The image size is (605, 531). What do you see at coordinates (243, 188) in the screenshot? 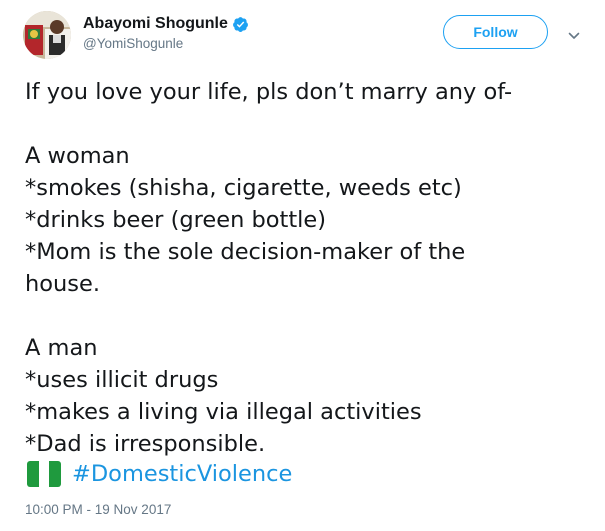
I see `tweet-text-line: *smokes (shisha, cigarette, weeds etc)` at bounding box center [243, 188].